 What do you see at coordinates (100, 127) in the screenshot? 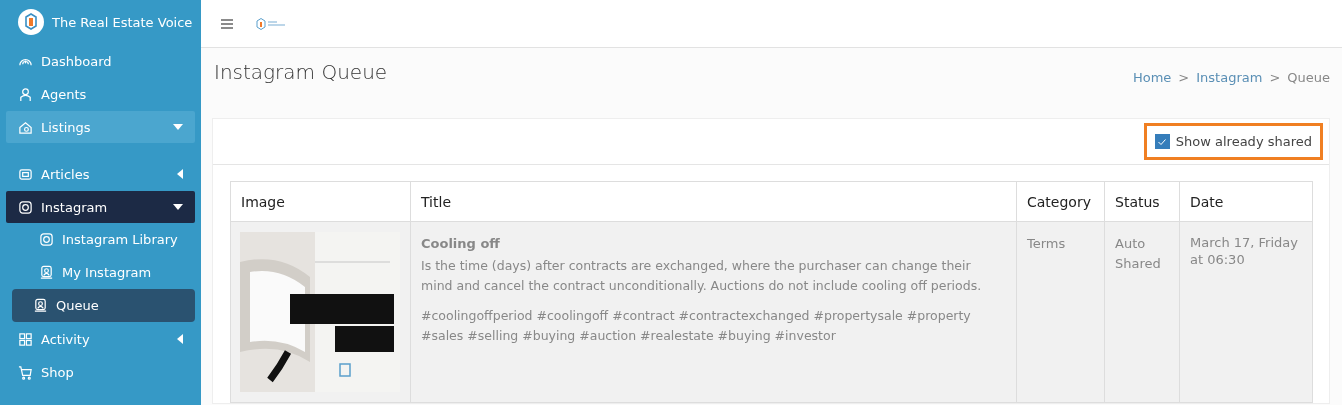
I see `sidebar-item: Listings` at bounding box center [100, 127].